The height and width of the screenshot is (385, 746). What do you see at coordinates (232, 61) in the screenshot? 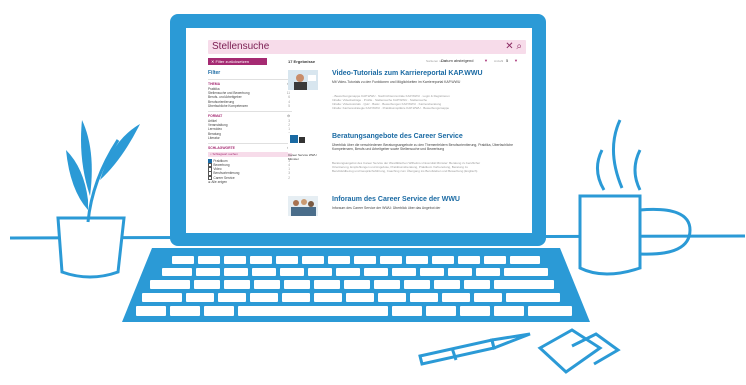
I see `filter-reset-label: Filter zurücksetzen` at bounding box center [232, 61].